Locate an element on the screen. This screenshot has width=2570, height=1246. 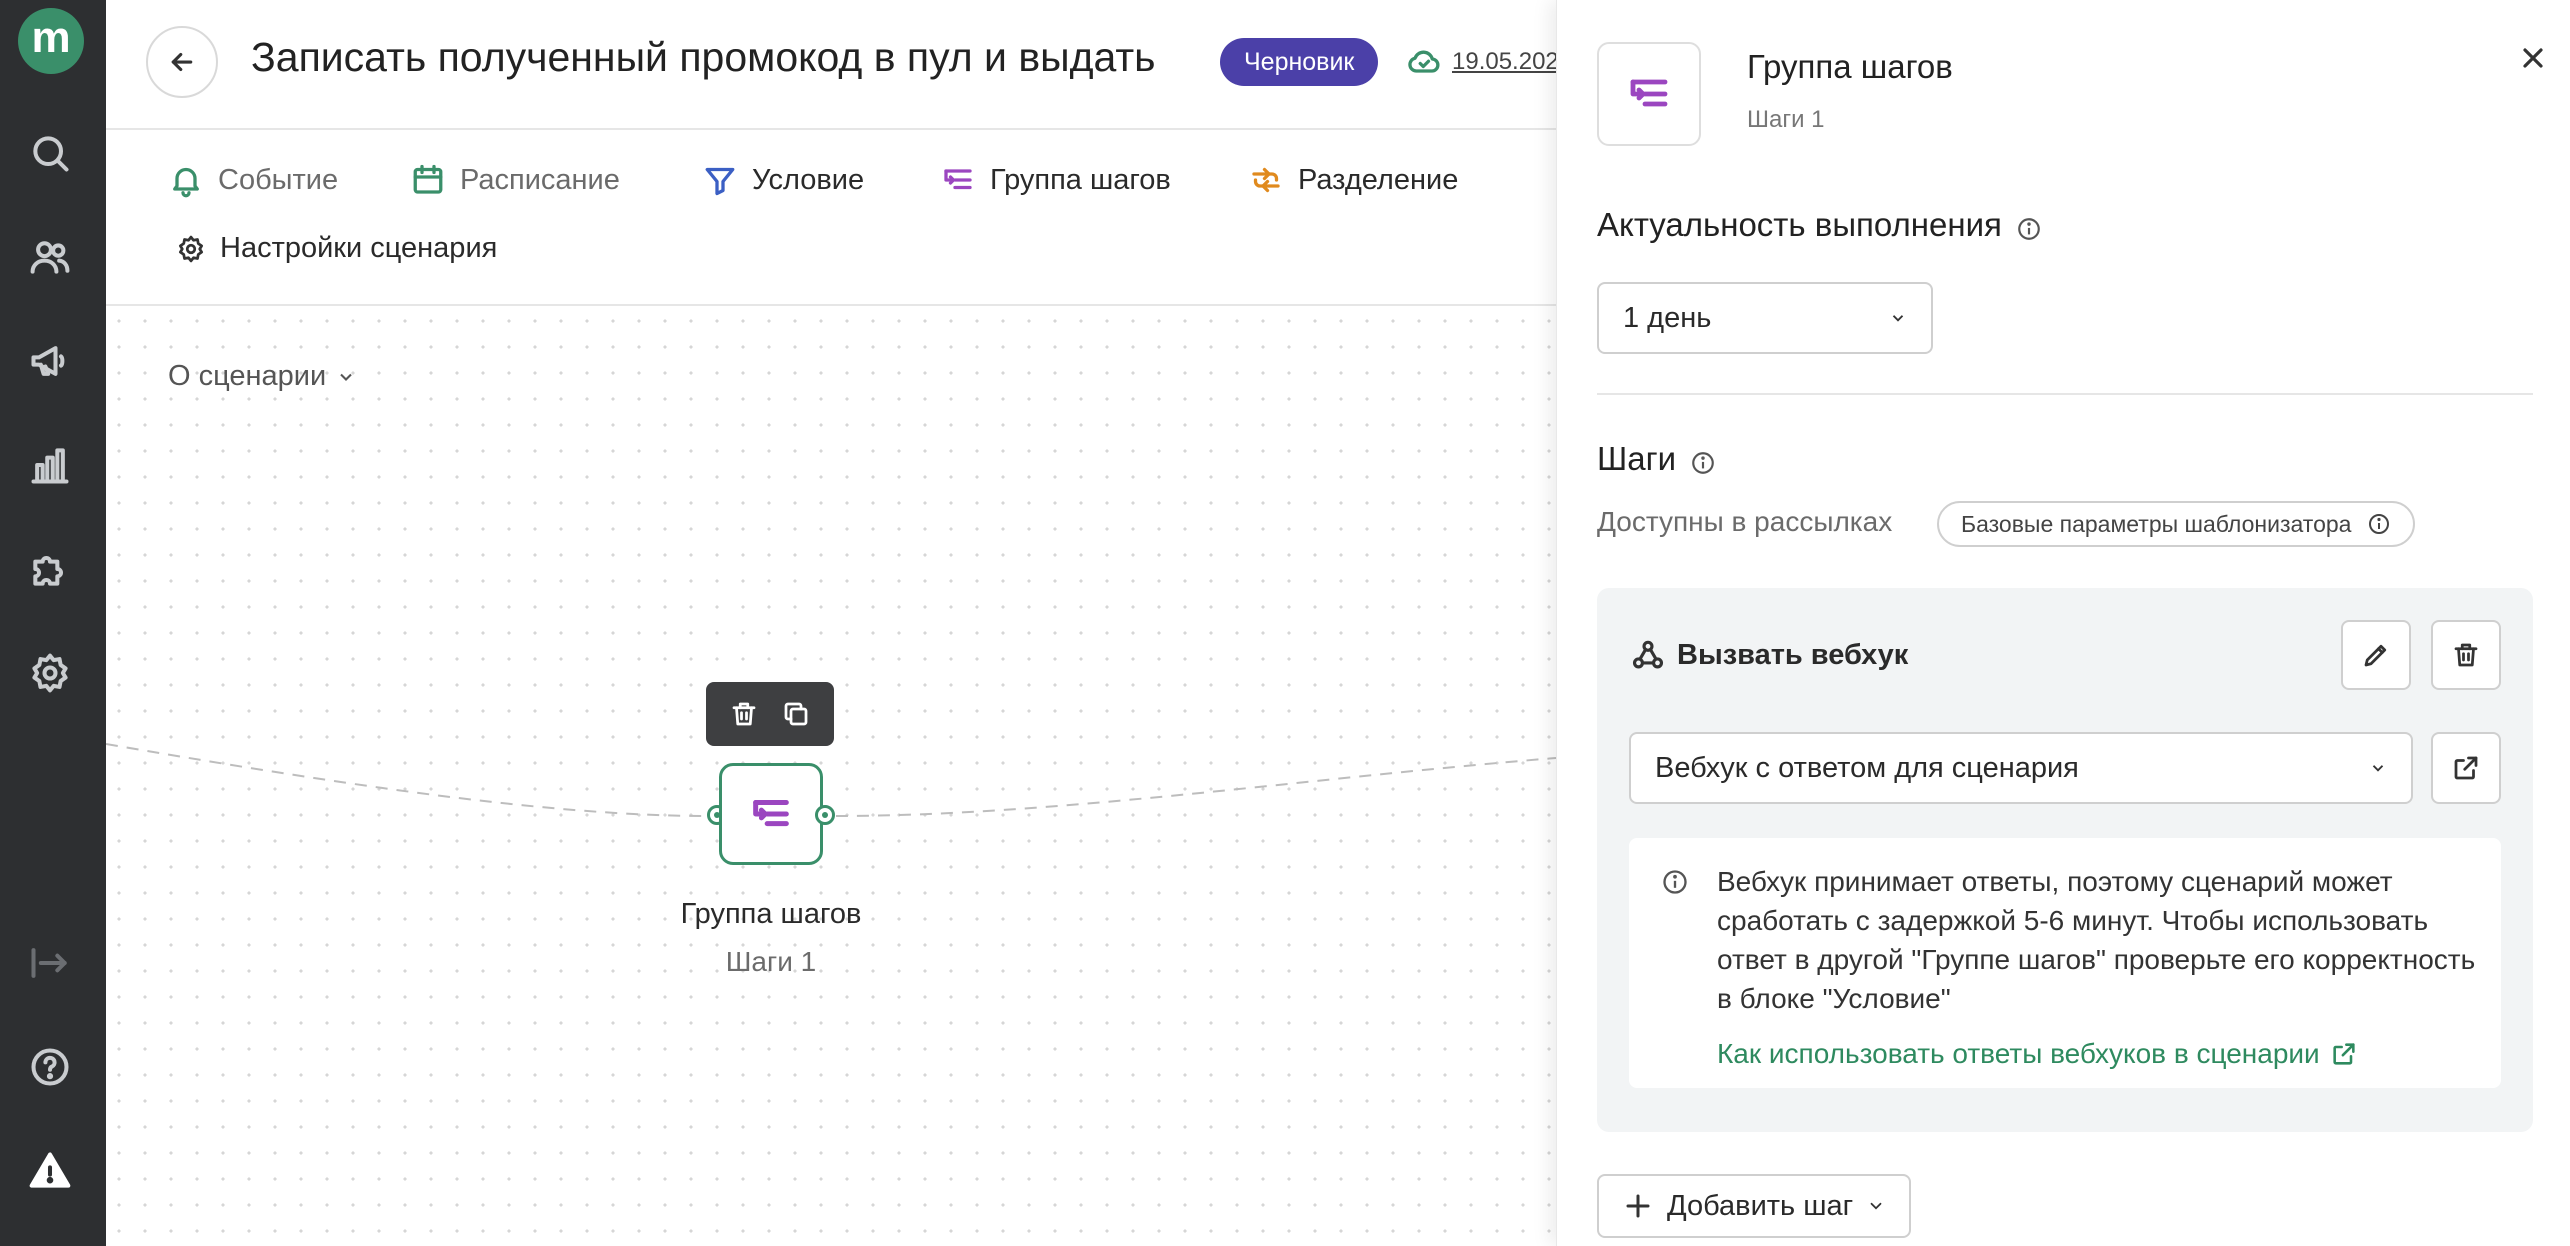
step-group-node is located at coordinates (771, 814).